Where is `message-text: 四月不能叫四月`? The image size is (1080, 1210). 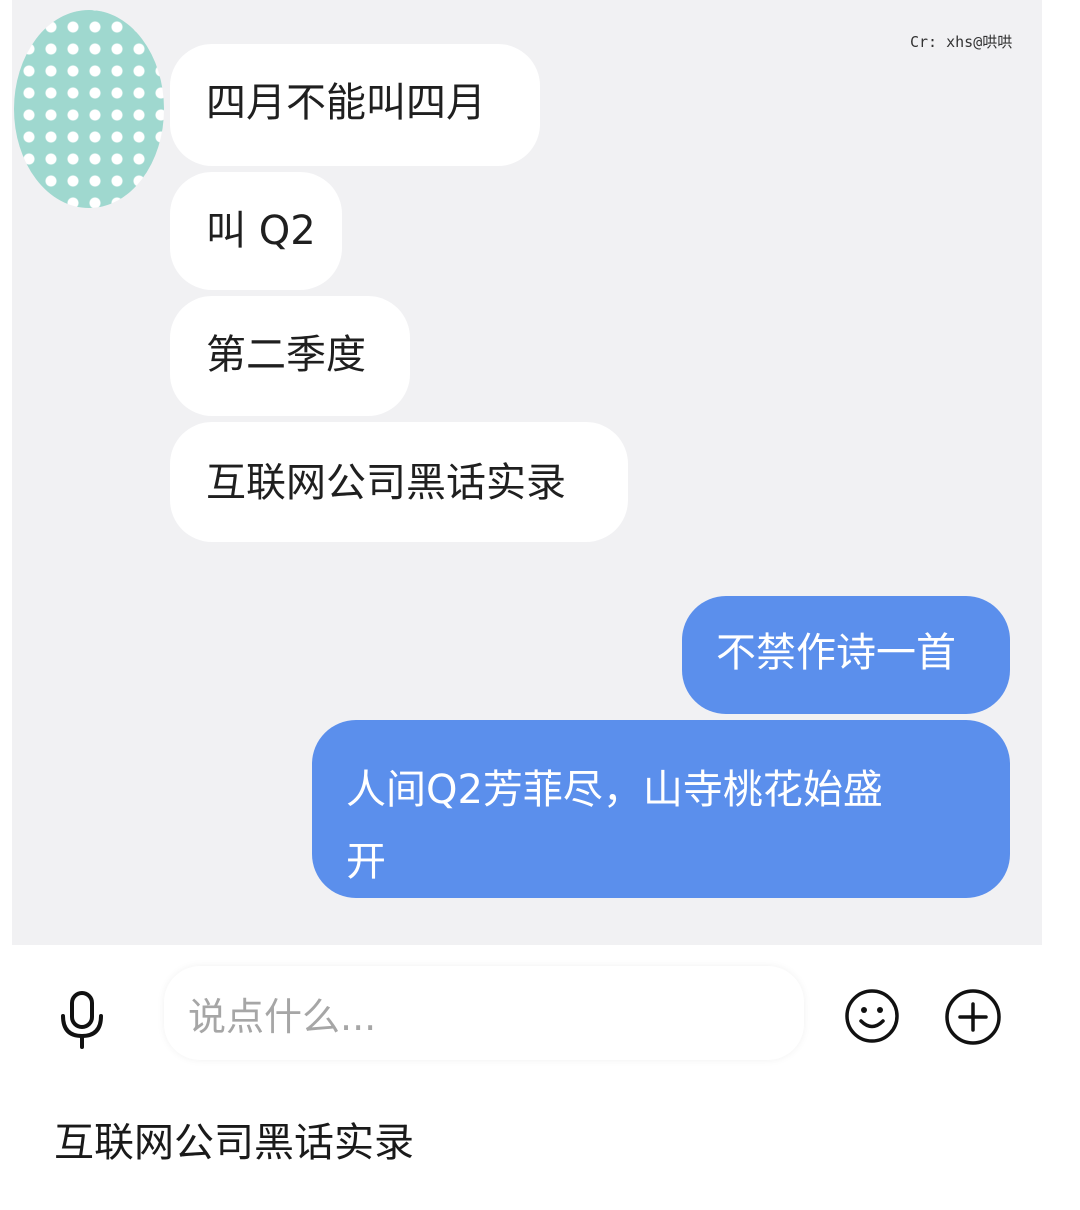
message-text: 四月不能叫四月 is located at coordinates (346, 103).